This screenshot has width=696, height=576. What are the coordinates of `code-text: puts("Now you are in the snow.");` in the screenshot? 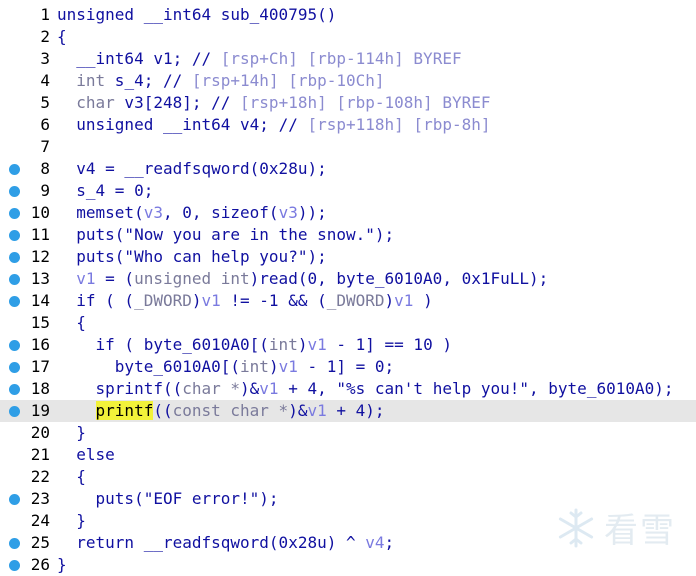 It's located at (225, 235).